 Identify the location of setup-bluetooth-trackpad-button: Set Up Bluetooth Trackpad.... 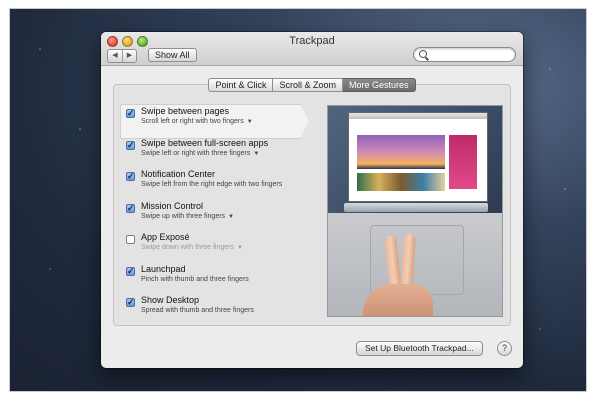
(419, 348).